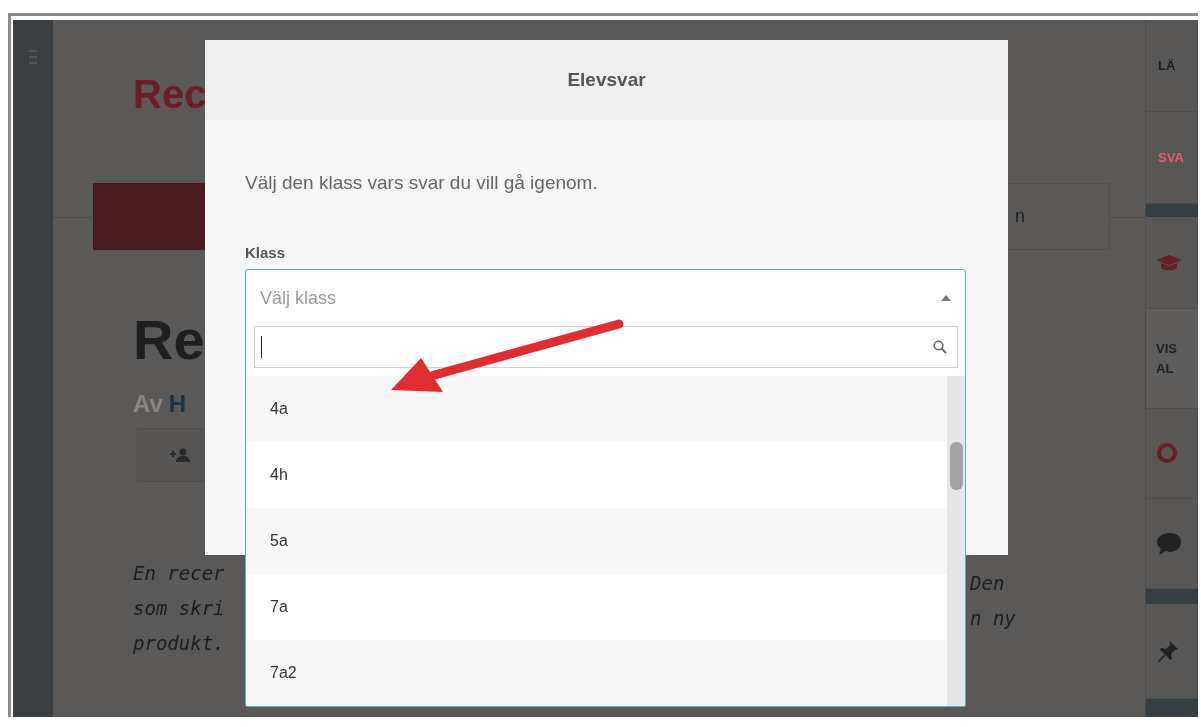 The image size is (1201, 727). Describe the element at coordinates (149, 216) in the screenshot. I see `tab-bar` at that location.